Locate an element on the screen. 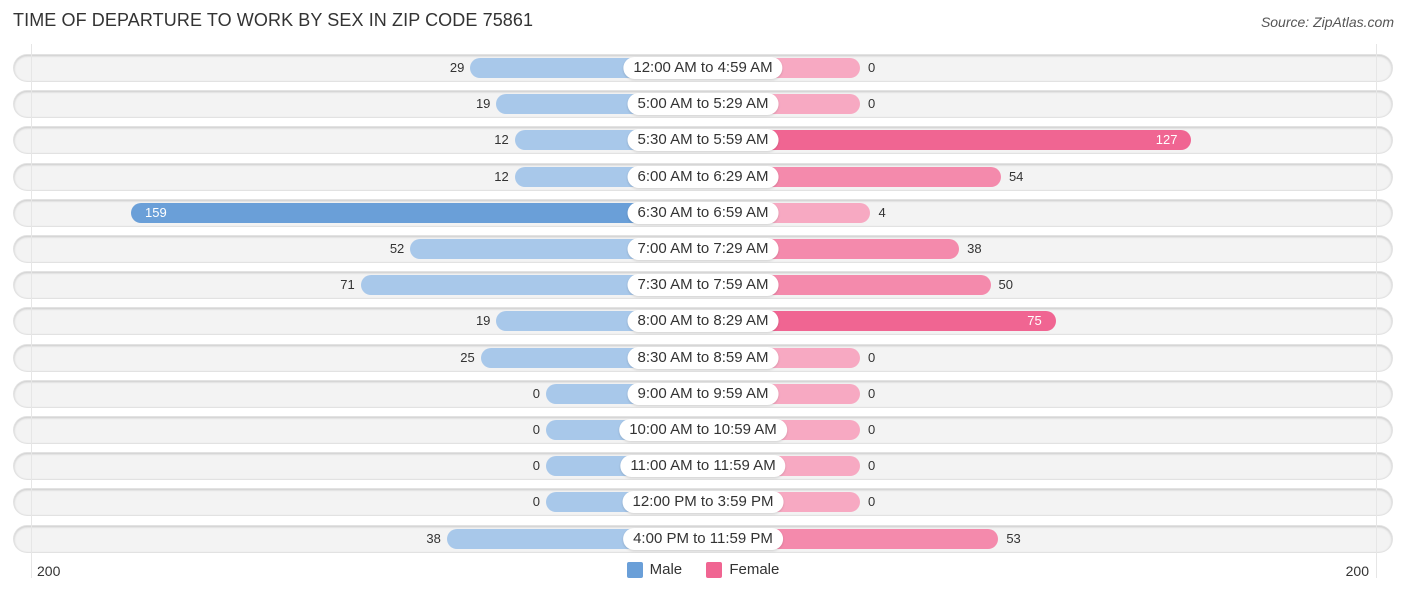  legend-item-male: Male is located at coordinates (654, 569).